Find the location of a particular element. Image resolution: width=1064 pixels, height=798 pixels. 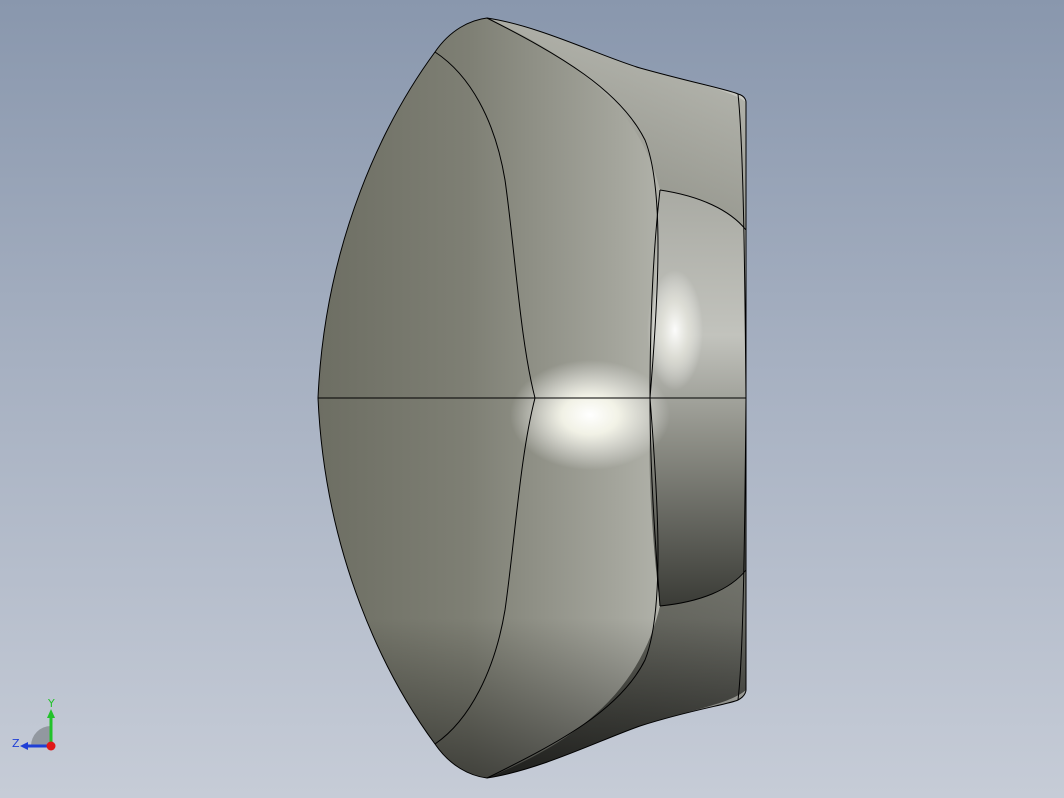

orientation-triad: Y Z is located at coordinates (40, 728).